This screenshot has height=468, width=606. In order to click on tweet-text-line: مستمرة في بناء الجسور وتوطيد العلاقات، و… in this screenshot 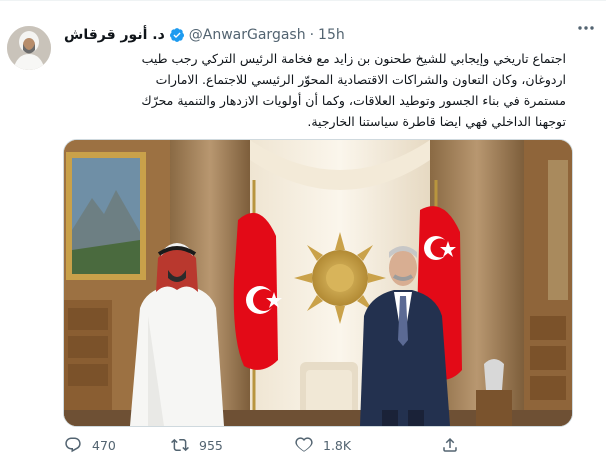, I will do `click(353, 100)`.